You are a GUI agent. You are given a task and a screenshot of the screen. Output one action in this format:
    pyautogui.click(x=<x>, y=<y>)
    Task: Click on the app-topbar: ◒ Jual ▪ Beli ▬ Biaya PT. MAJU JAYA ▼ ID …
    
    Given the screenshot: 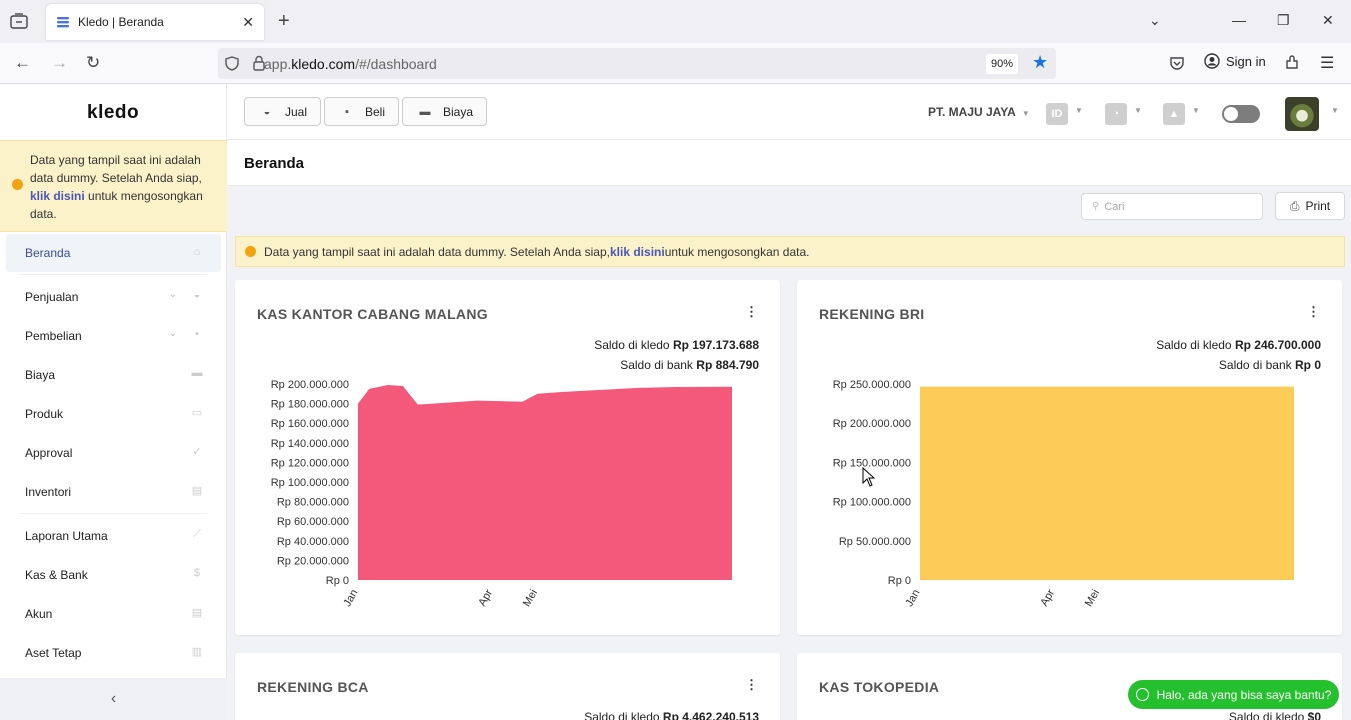 What is the action you would take?
    pyautogui.click(x=789, y=112)
    